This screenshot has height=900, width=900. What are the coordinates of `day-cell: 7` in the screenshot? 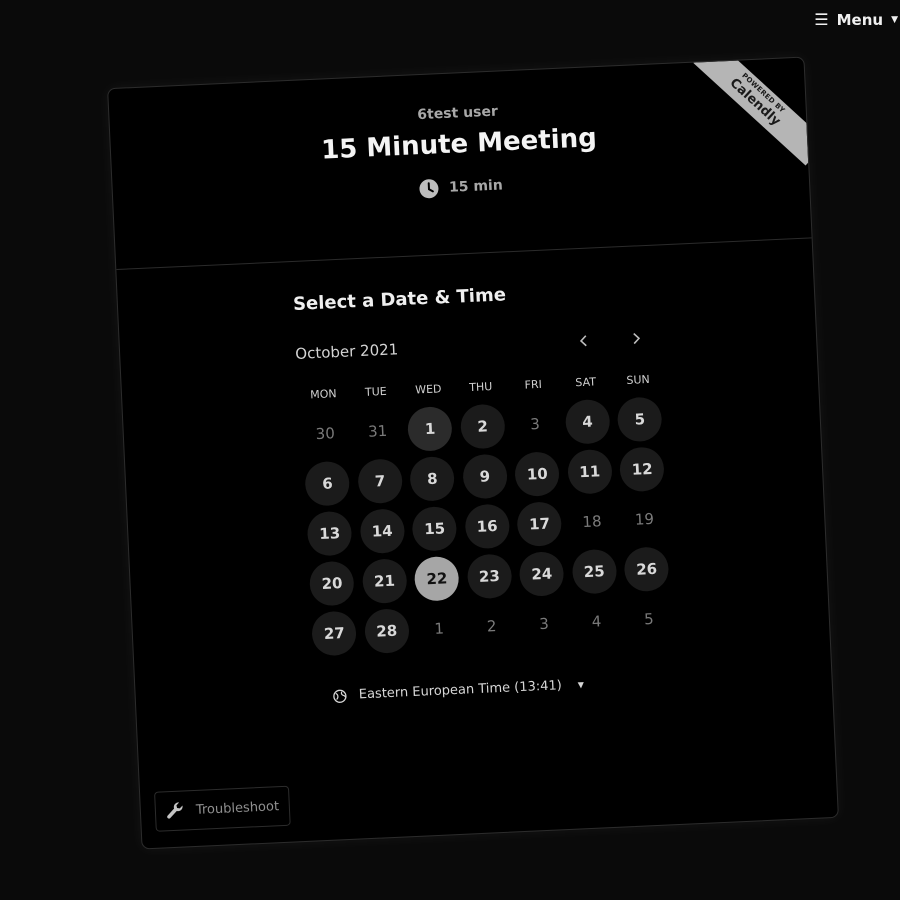 It's located at (380, 481).